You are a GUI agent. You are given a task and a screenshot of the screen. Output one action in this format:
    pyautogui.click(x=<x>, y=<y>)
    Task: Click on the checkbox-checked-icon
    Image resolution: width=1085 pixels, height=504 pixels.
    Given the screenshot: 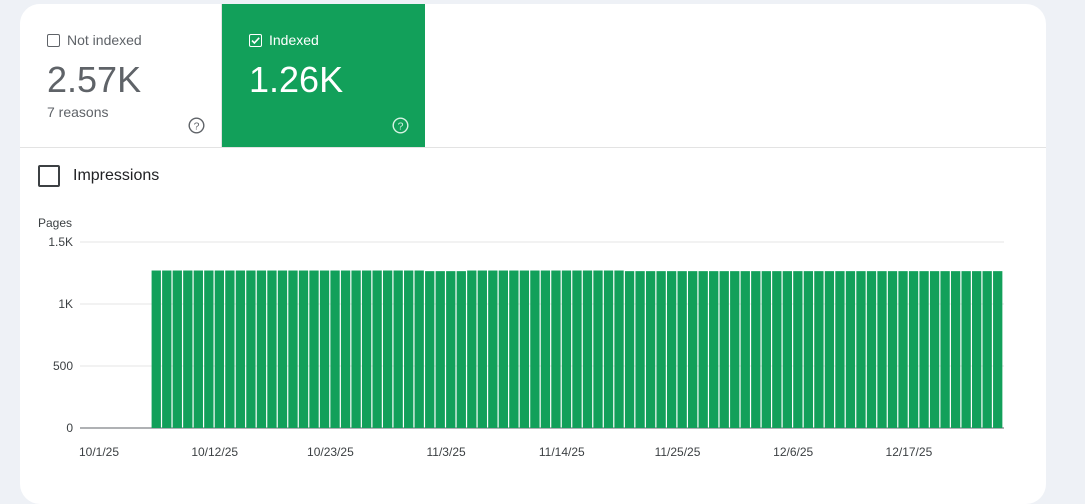 What is the action you would take?
    pyautogui.click(x=255, y=40)
    